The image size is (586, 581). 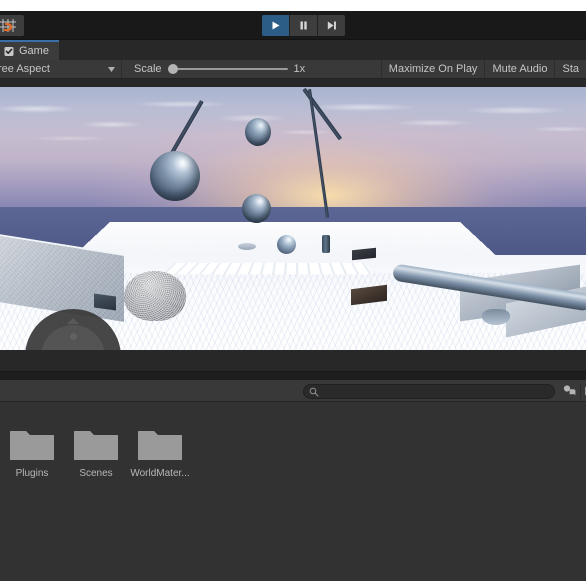 I want to click on game-view-toolbar-right: Maximize On Play Mute Audio Sta, so click(x=483, y=69).